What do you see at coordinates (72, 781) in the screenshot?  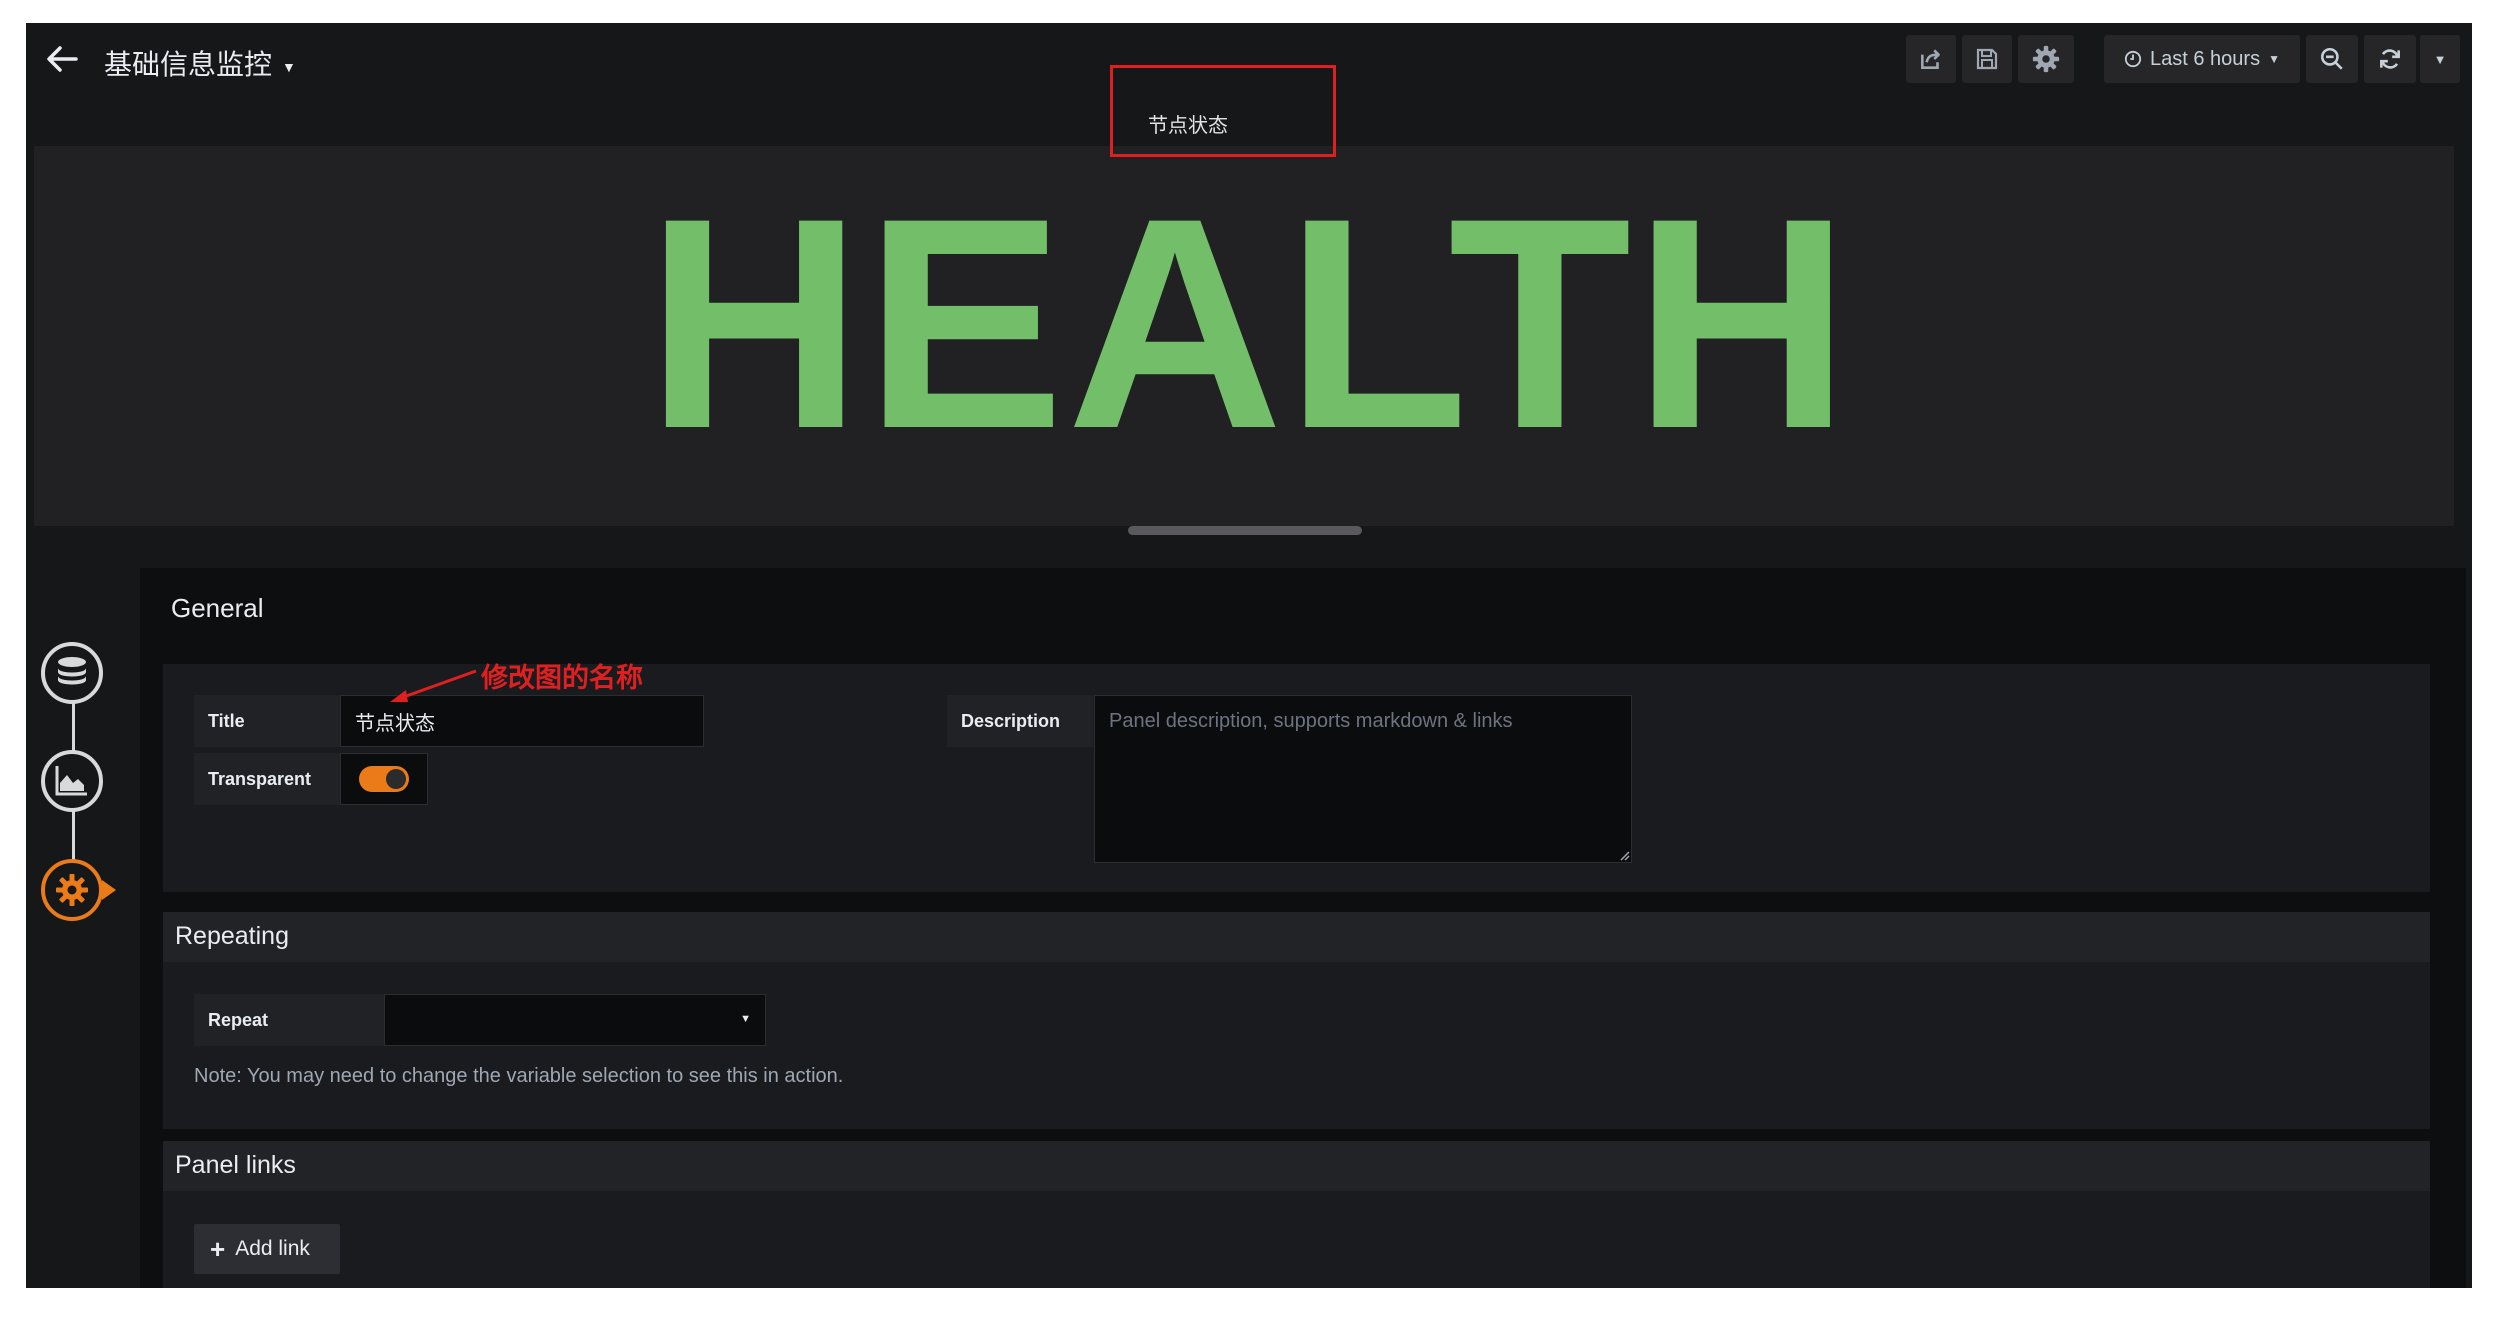 I see `visualization-step-icon` at bounding box center [72, 781].